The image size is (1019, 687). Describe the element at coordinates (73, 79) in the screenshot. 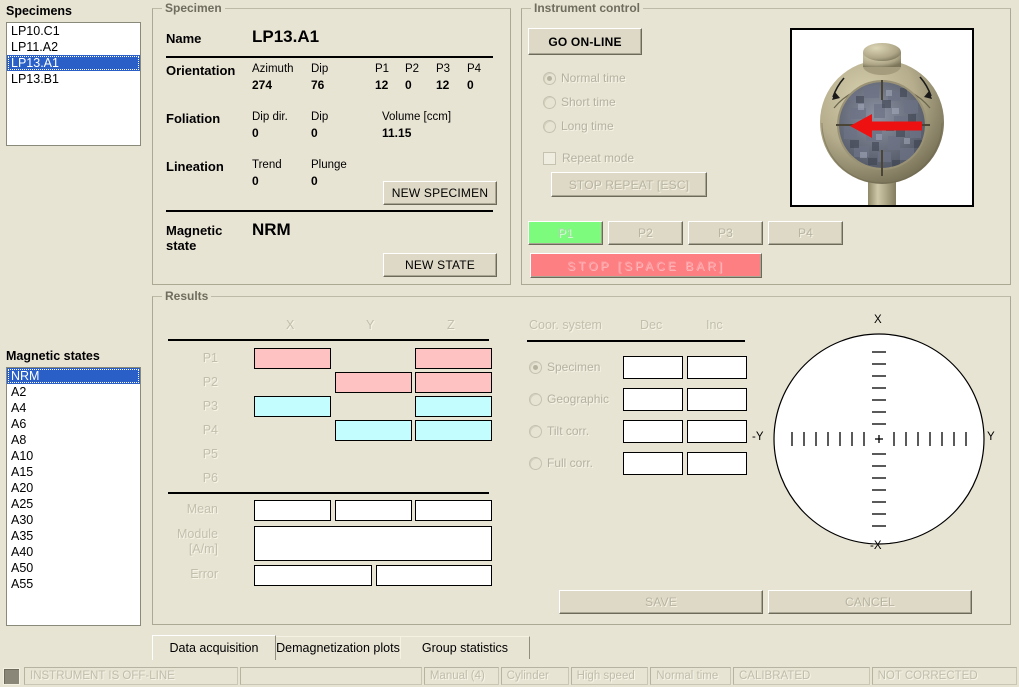

I see `list-item: LP13.B1` at that location.